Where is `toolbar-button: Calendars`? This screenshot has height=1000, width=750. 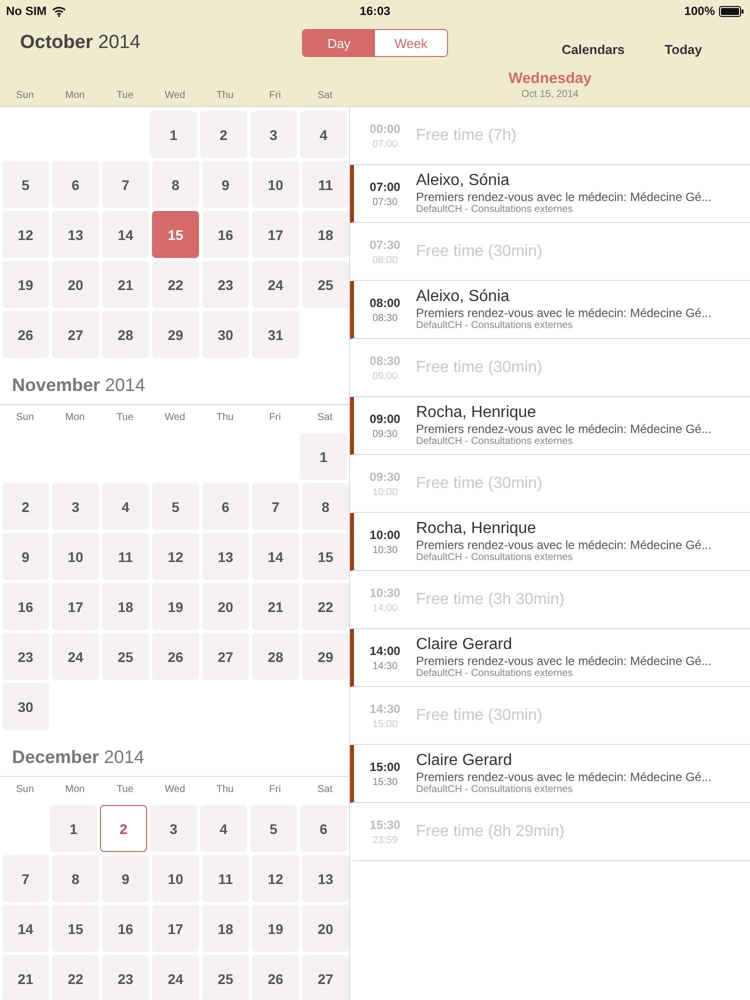 toolbar-button: Calendars is located at coordinates (593, 49).